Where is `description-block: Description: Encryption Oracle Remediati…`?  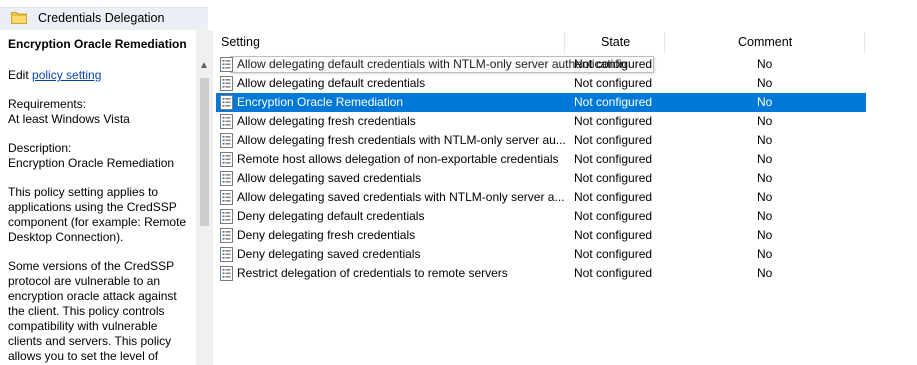 description-block: Description: Encryption Oracle Remediati… is located at coordinates (98, 156).